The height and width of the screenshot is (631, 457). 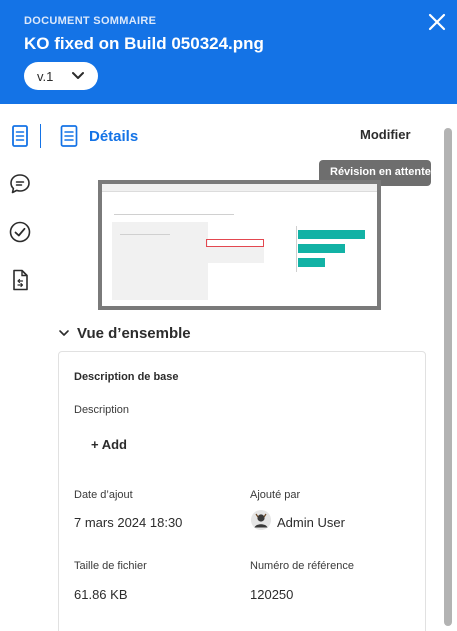 What do you see at coordinates (101, 594) in the screenshot?
I see `file-size-value: 61.86 KB` at bounding box center [101, 594].